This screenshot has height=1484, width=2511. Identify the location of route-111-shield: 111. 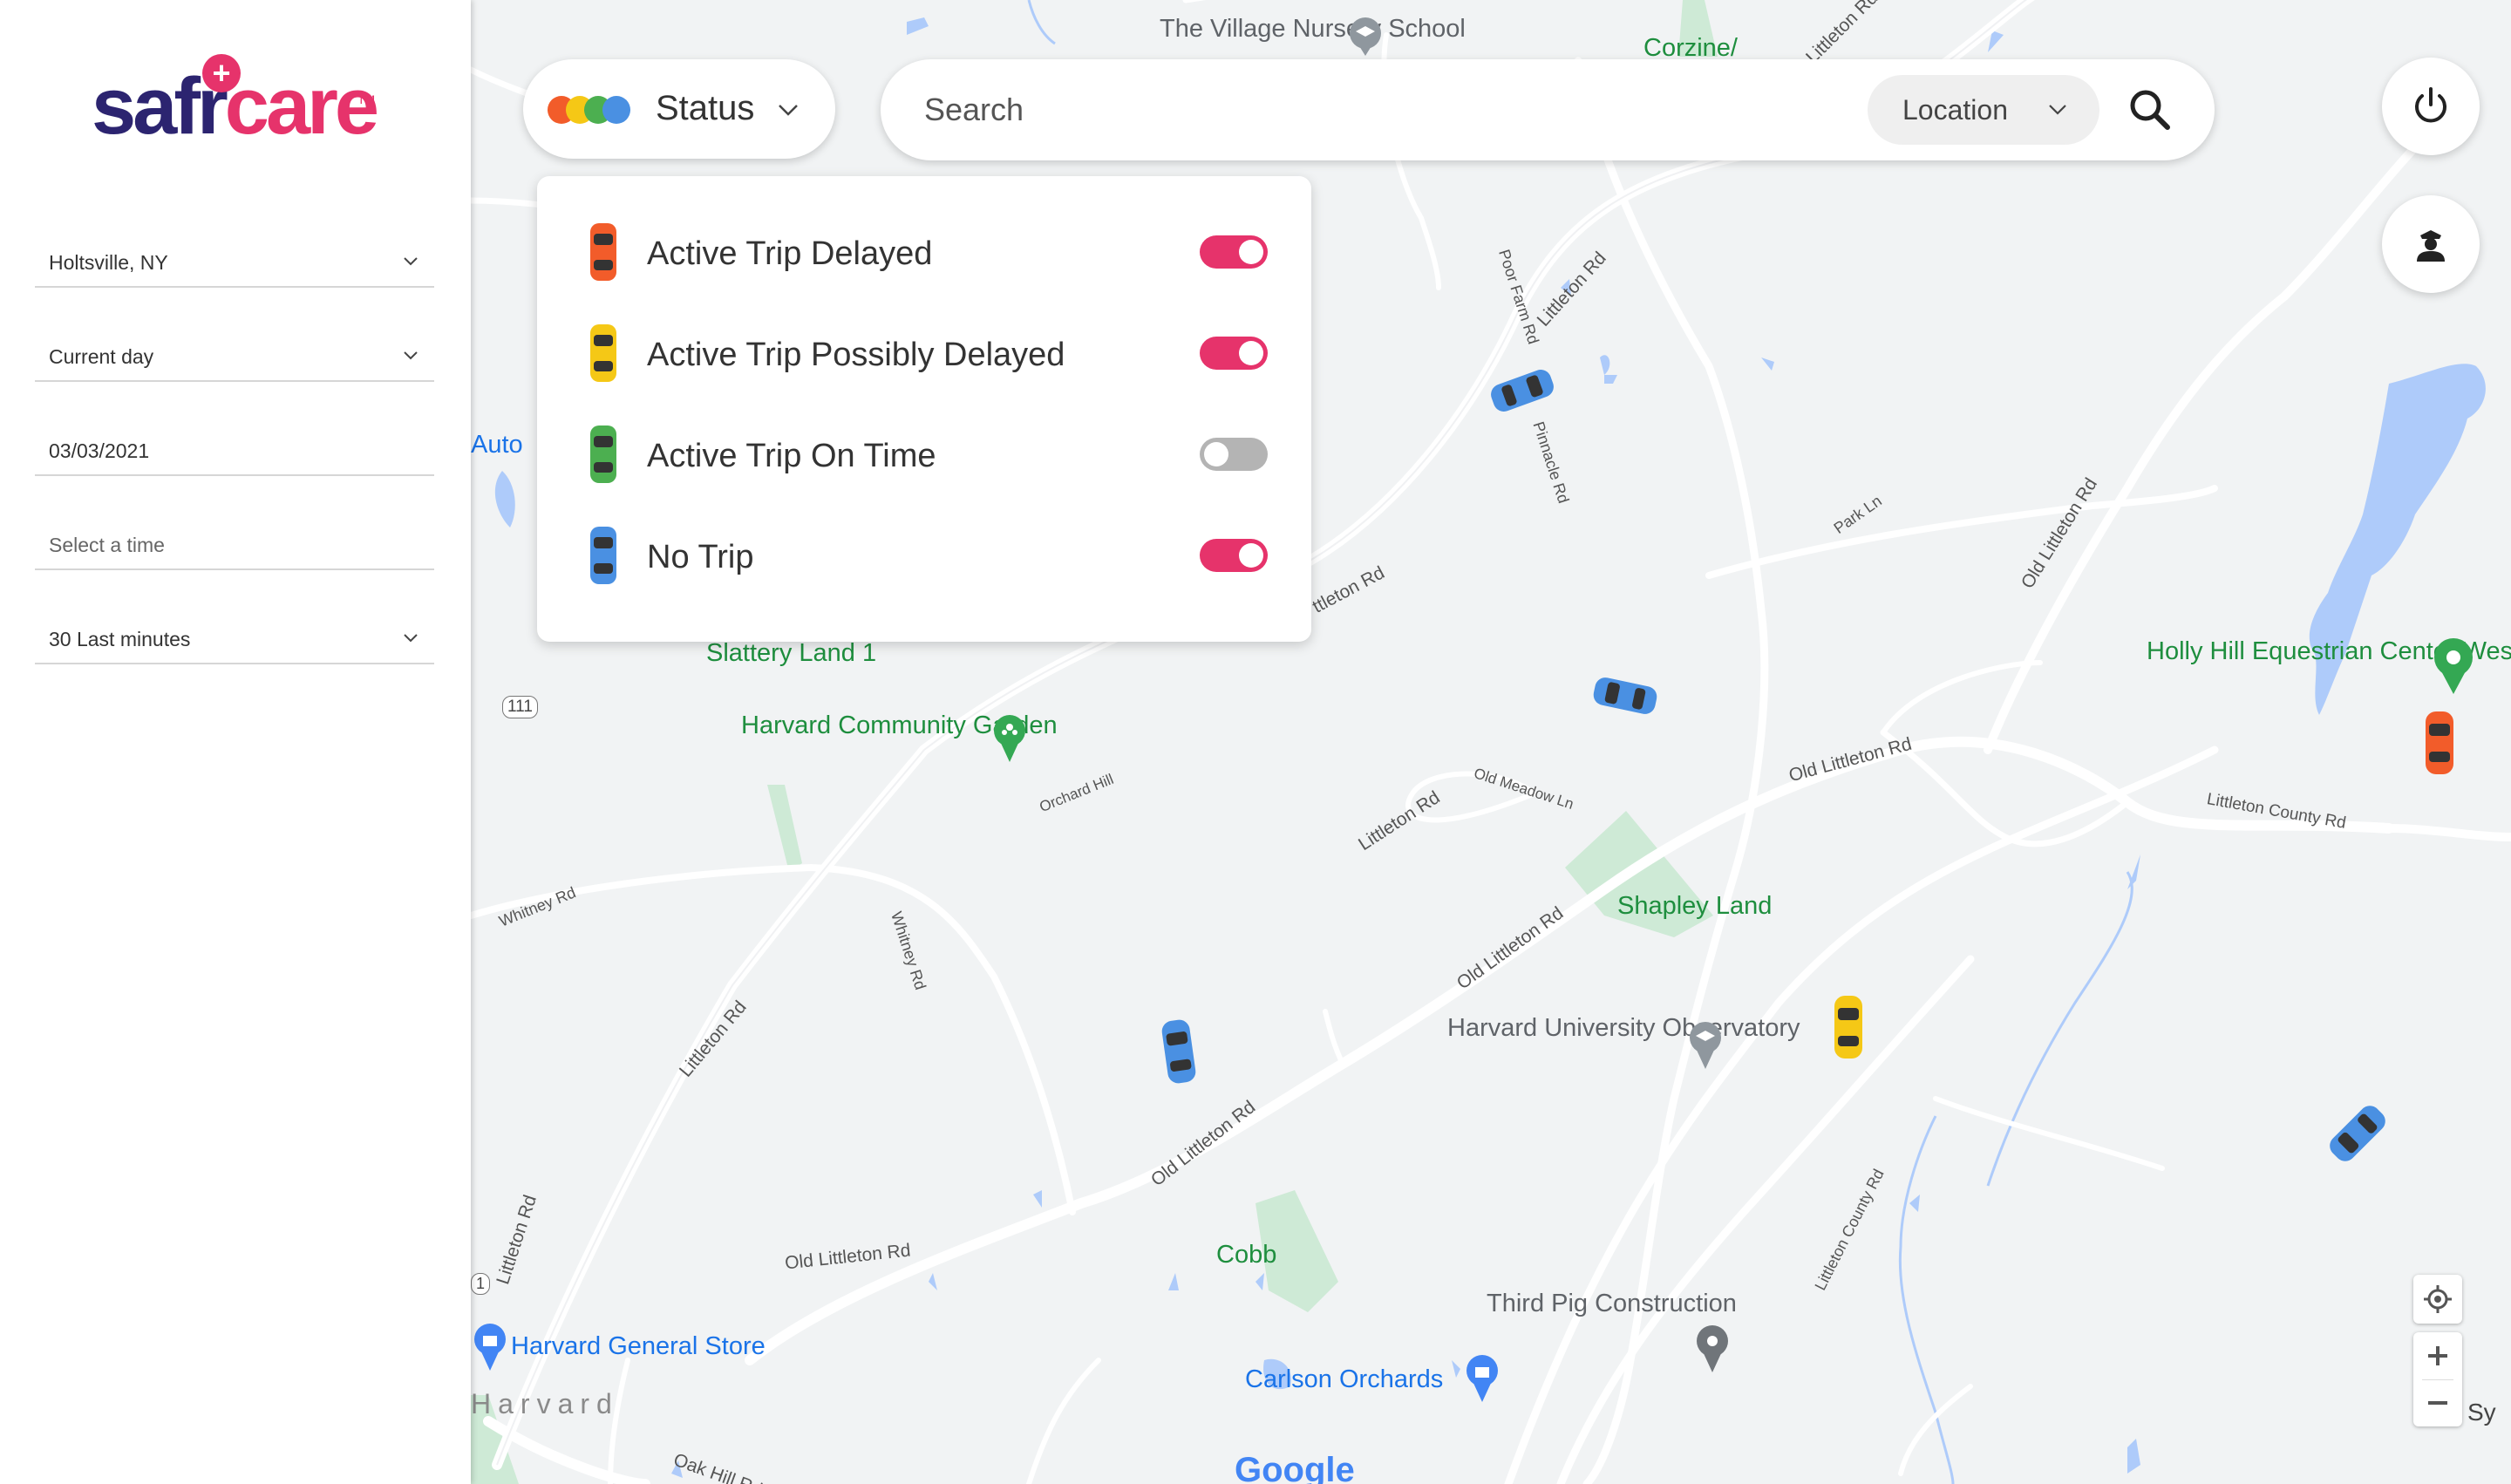
(520, 707).